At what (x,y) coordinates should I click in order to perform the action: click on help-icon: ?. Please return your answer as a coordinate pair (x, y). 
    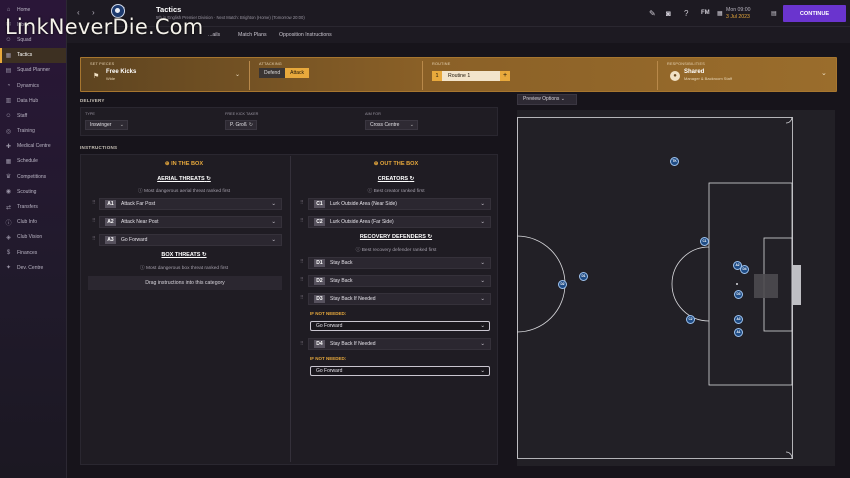
    Looking at the image, I should click on (686, 13).